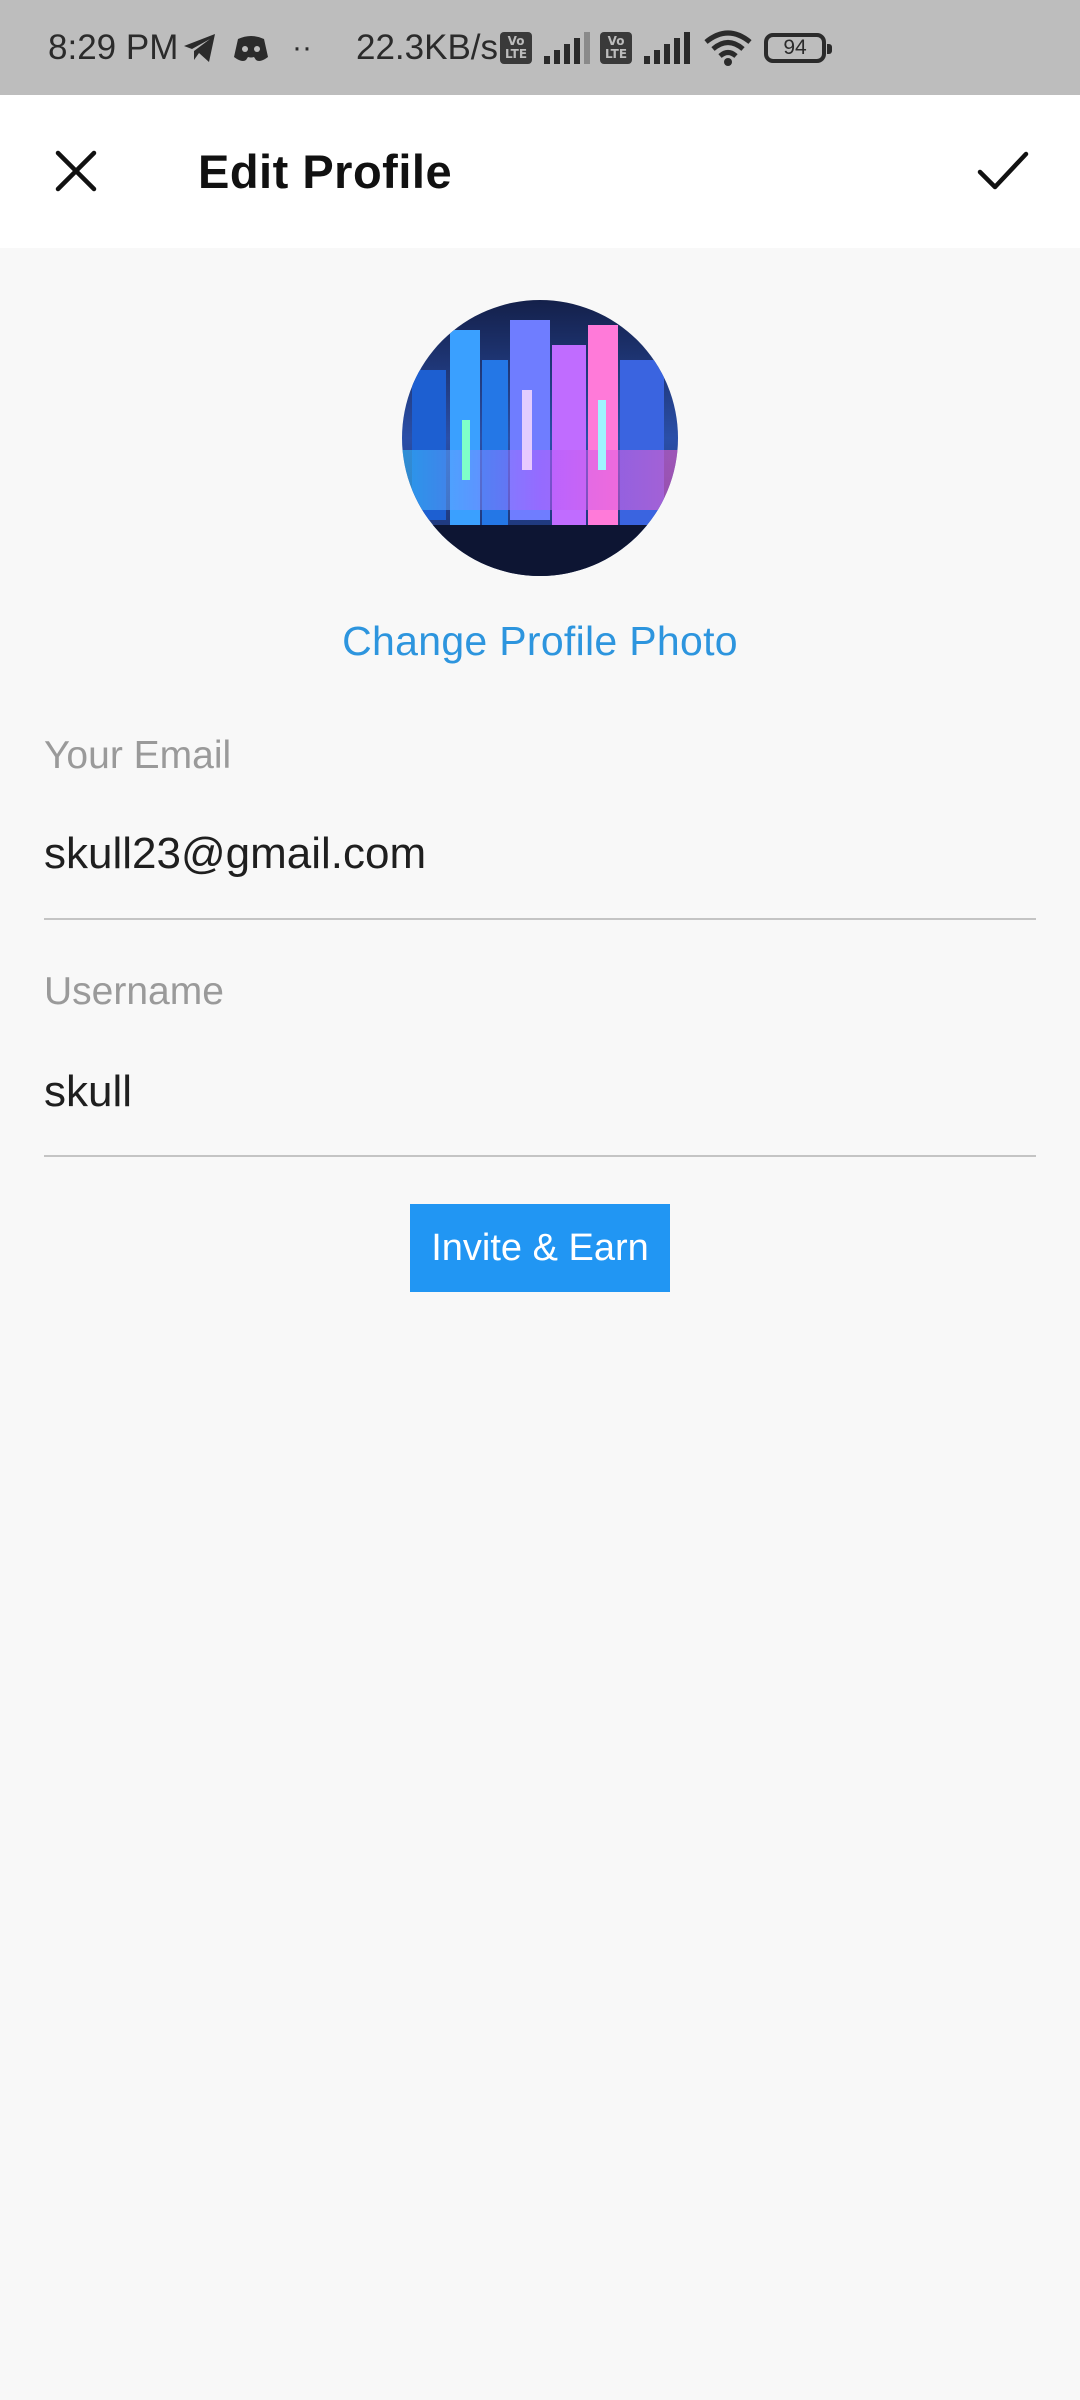 The width and height of the screenshot is (1080, 2400). I want to click on close-icon, so click(76, 171).